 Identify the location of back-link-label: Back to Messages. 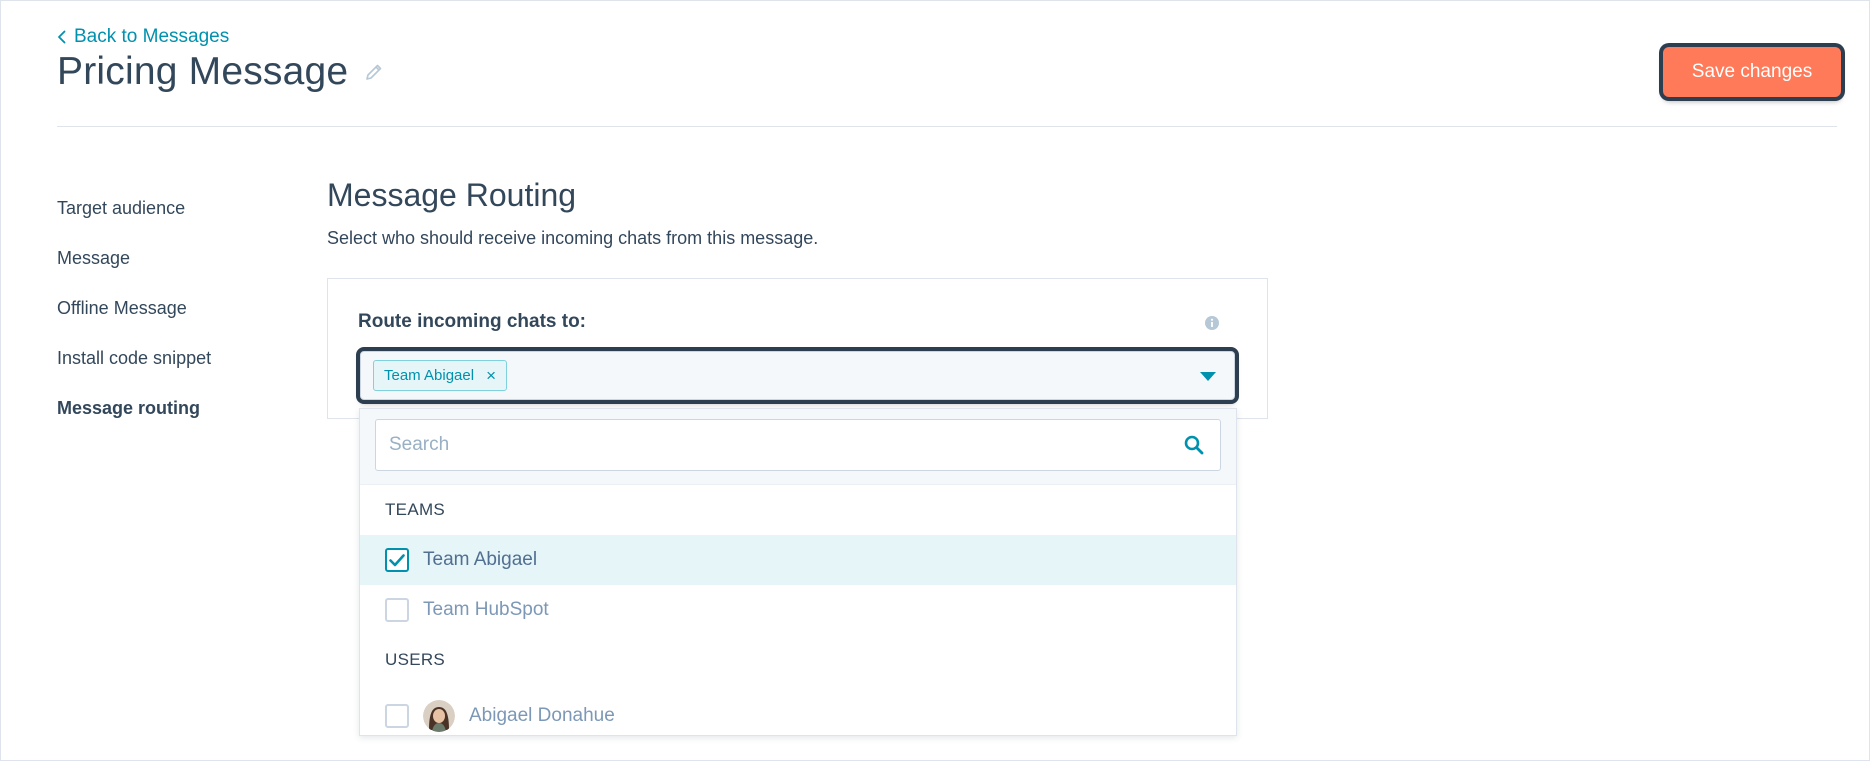
(152, 36).